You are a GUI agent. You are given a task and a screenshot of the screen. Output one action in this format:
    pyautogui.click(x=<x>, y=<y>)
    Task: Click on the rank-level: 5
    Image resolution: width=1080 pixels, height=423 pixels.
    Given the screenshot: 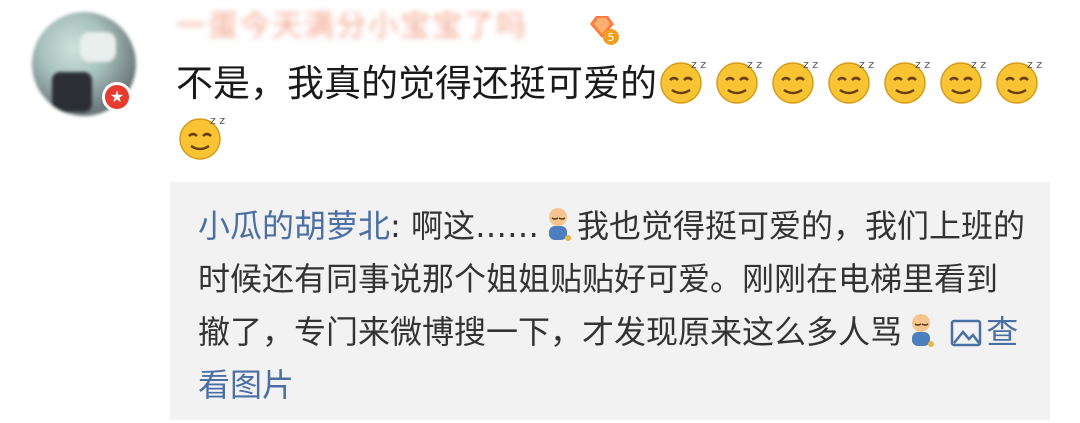 What is the action you would take?
    pyautogui.click(x=611, y=37)
    